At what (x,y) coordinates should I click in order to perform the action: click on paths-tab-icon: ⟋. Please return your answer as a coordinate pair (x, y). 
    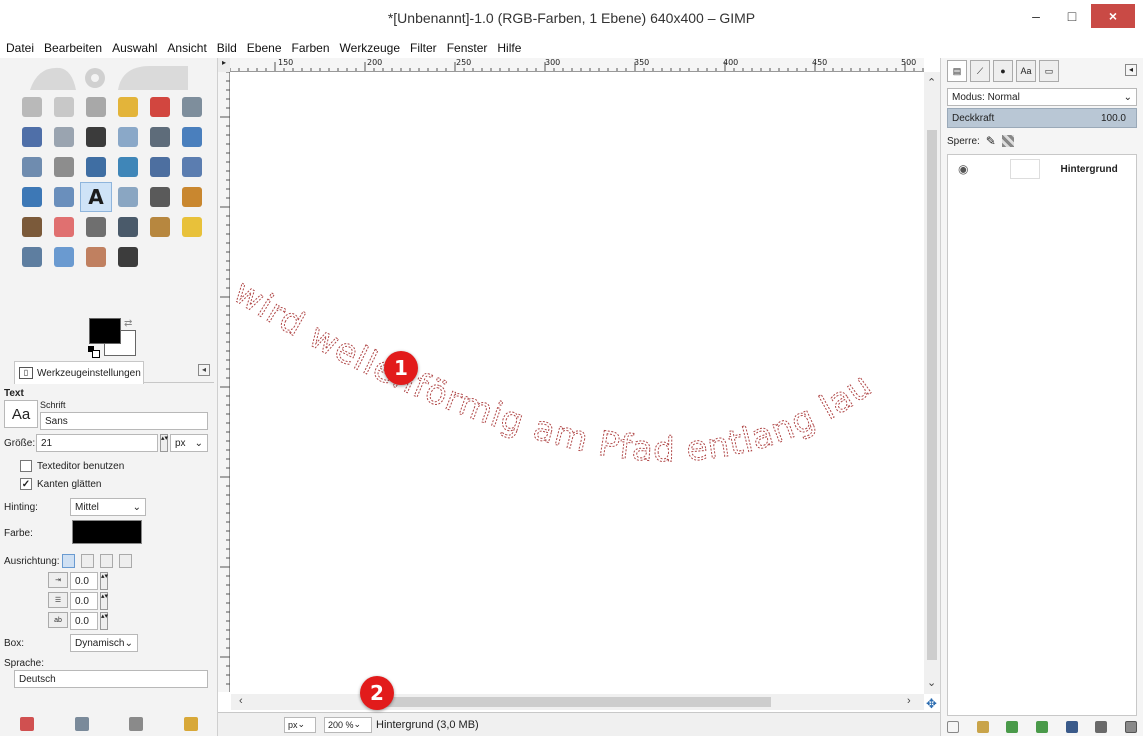
    Looking at the image, I should click on (980, 71).